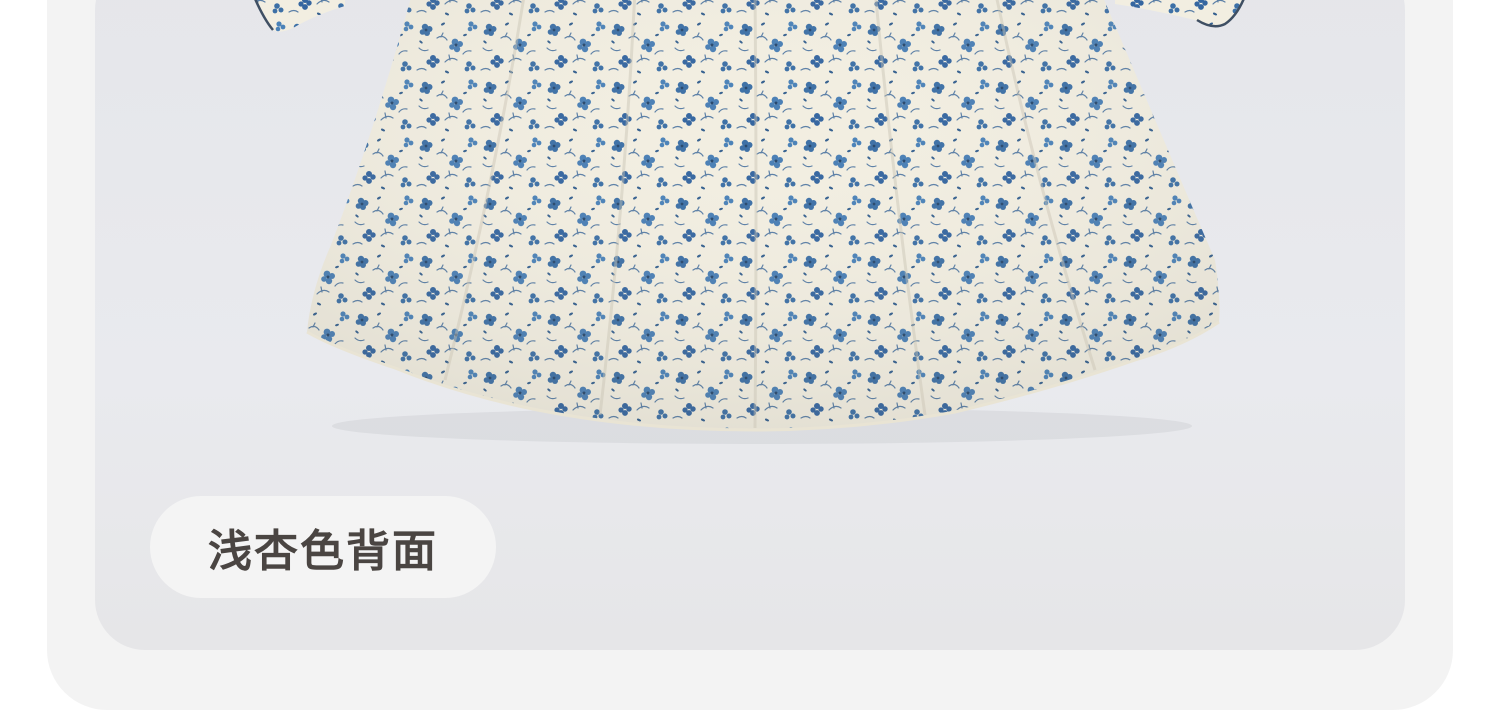 This screenshot has height=711, width=1500. I want to click on color-variant-text: 浅杏色背面, so click(323, 551).